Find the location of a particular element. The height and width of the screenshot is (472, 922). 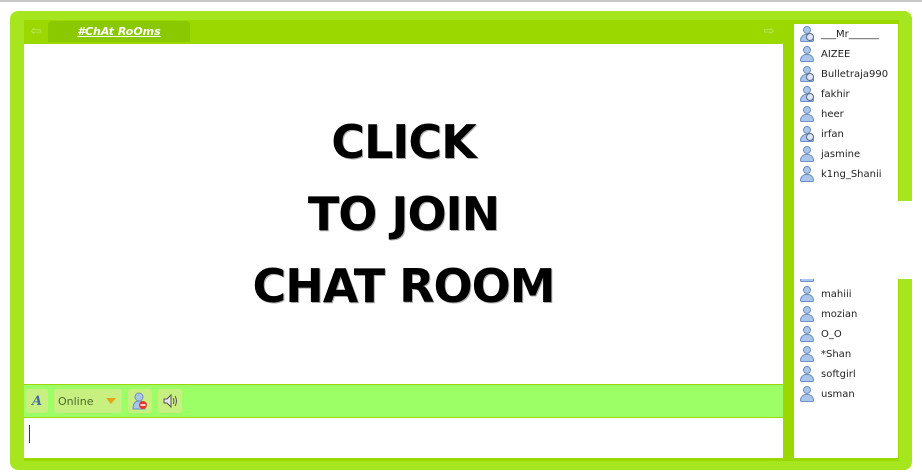

message-input is located at coordinates (403, 438).